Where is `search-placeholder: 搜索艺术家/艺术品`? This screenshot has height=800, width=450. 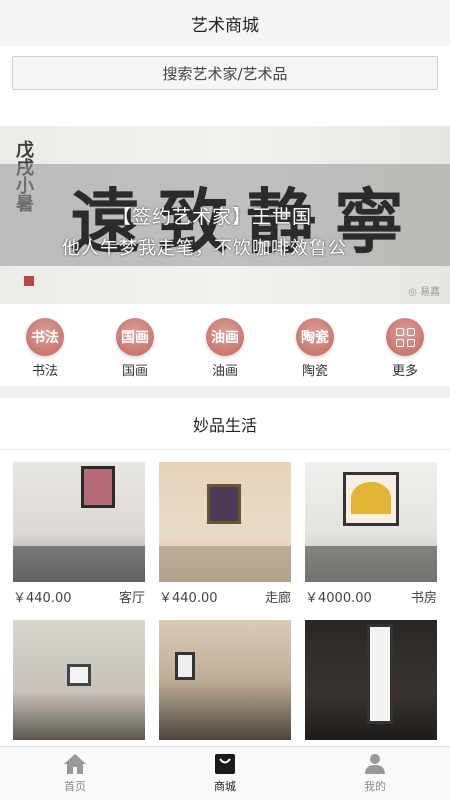
search-placeholder: 搜索艺术家/艺术品 is located at coordinates (225, 73).